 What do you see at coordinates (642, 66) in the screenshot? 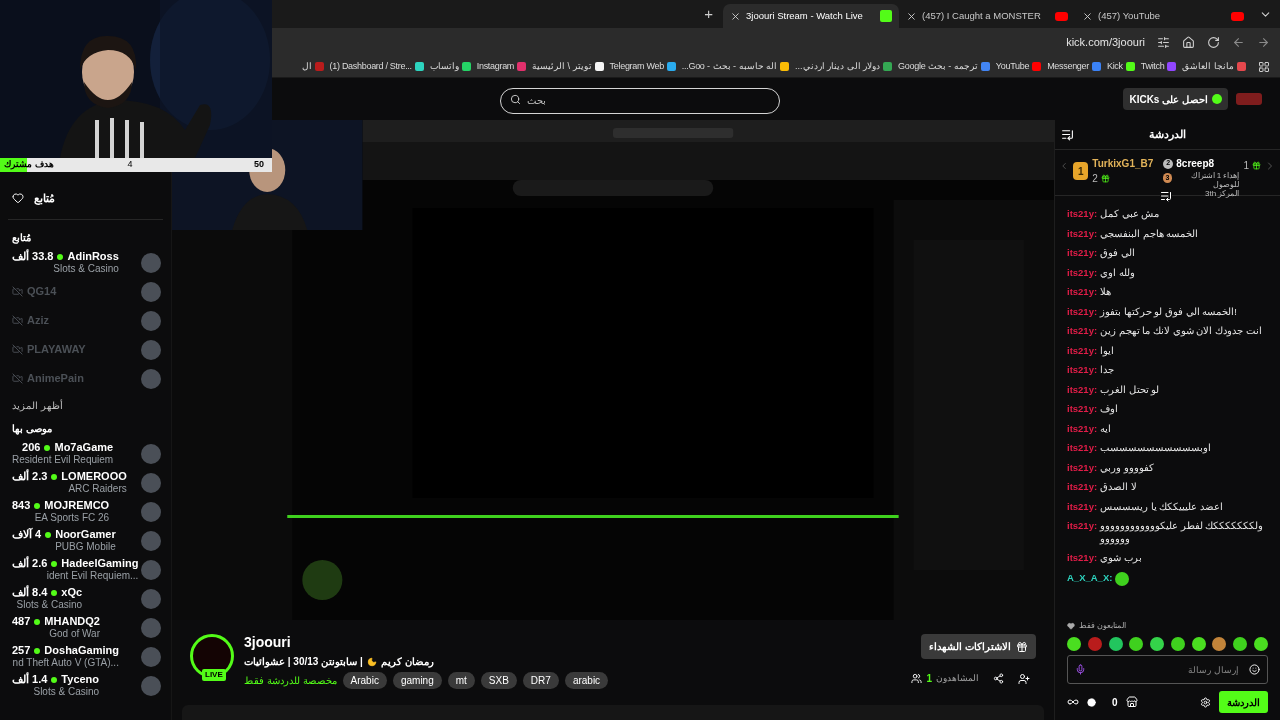
I see `bookmark: Telegram Web` at bounding box center [642, 66].